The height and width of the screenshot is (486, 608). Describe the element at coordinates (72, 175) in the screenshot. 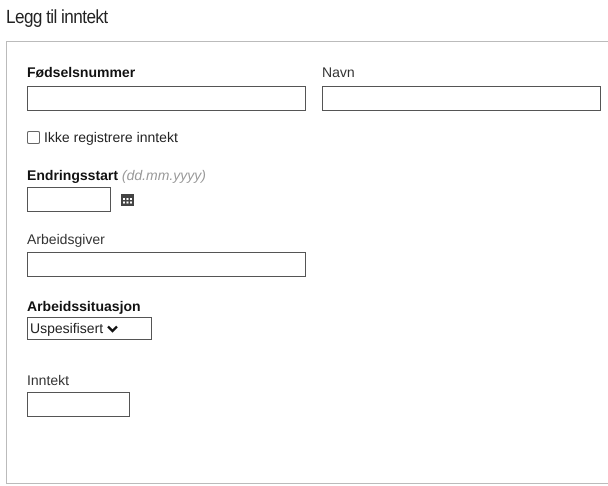

I see `field-label: Endringsstart` at that location.